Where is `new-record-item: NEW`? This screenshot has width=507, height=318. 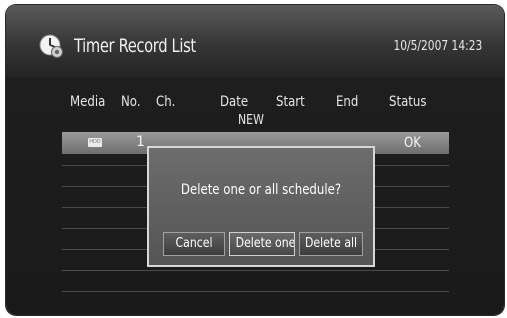
new-record-item: NEW is located at coordinates (251, 120).